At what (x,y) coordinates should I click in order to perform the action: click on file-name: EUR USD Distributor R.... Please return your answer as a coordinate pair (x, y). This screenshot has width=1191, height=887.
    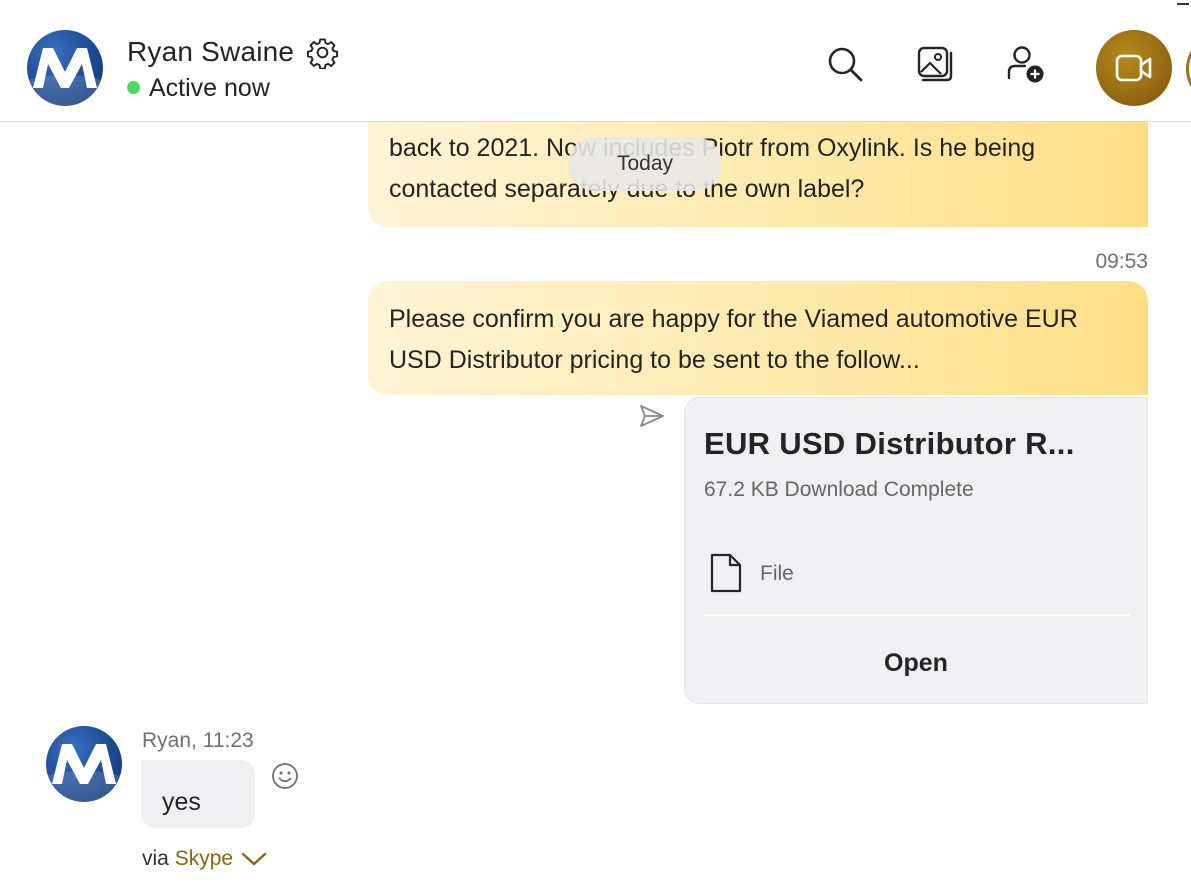
    Looking at the image, I should click on (889, 443).